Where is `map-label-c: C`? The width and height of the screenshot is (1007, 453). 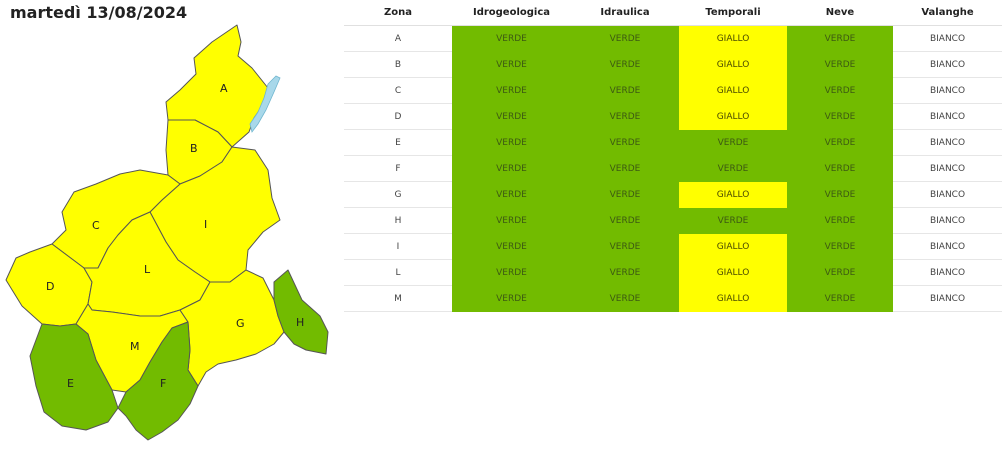 map-label-c: C is located at coordinates (96, 225).